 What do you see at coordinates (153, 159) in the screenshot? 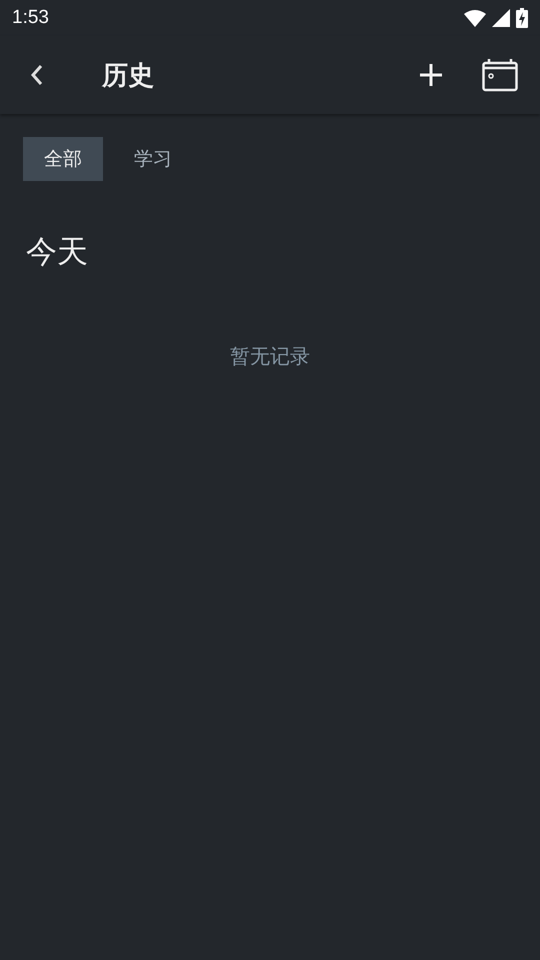
I see `filter-tab: 学习` at bounding box center [153, 159].